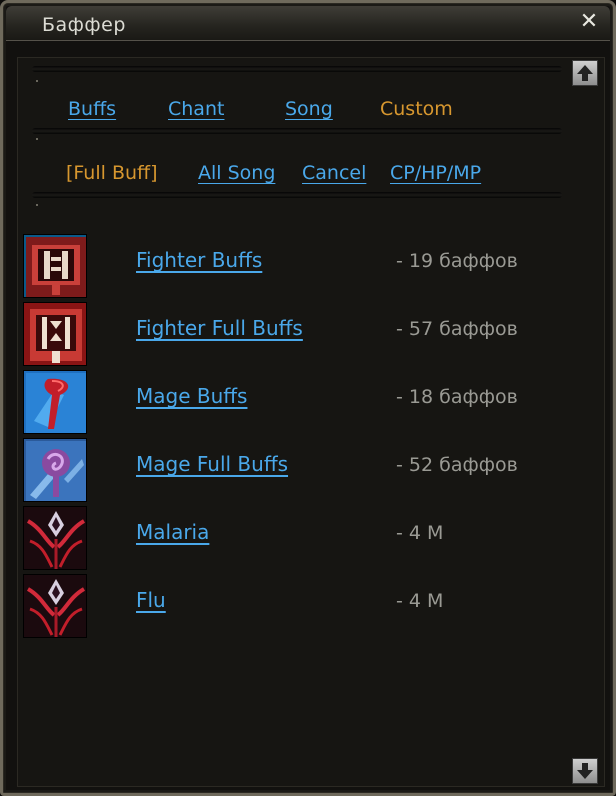 The height and width of the screenshot is (796, 616). I want to click on tab-chant: Chant, so click(196, 109).